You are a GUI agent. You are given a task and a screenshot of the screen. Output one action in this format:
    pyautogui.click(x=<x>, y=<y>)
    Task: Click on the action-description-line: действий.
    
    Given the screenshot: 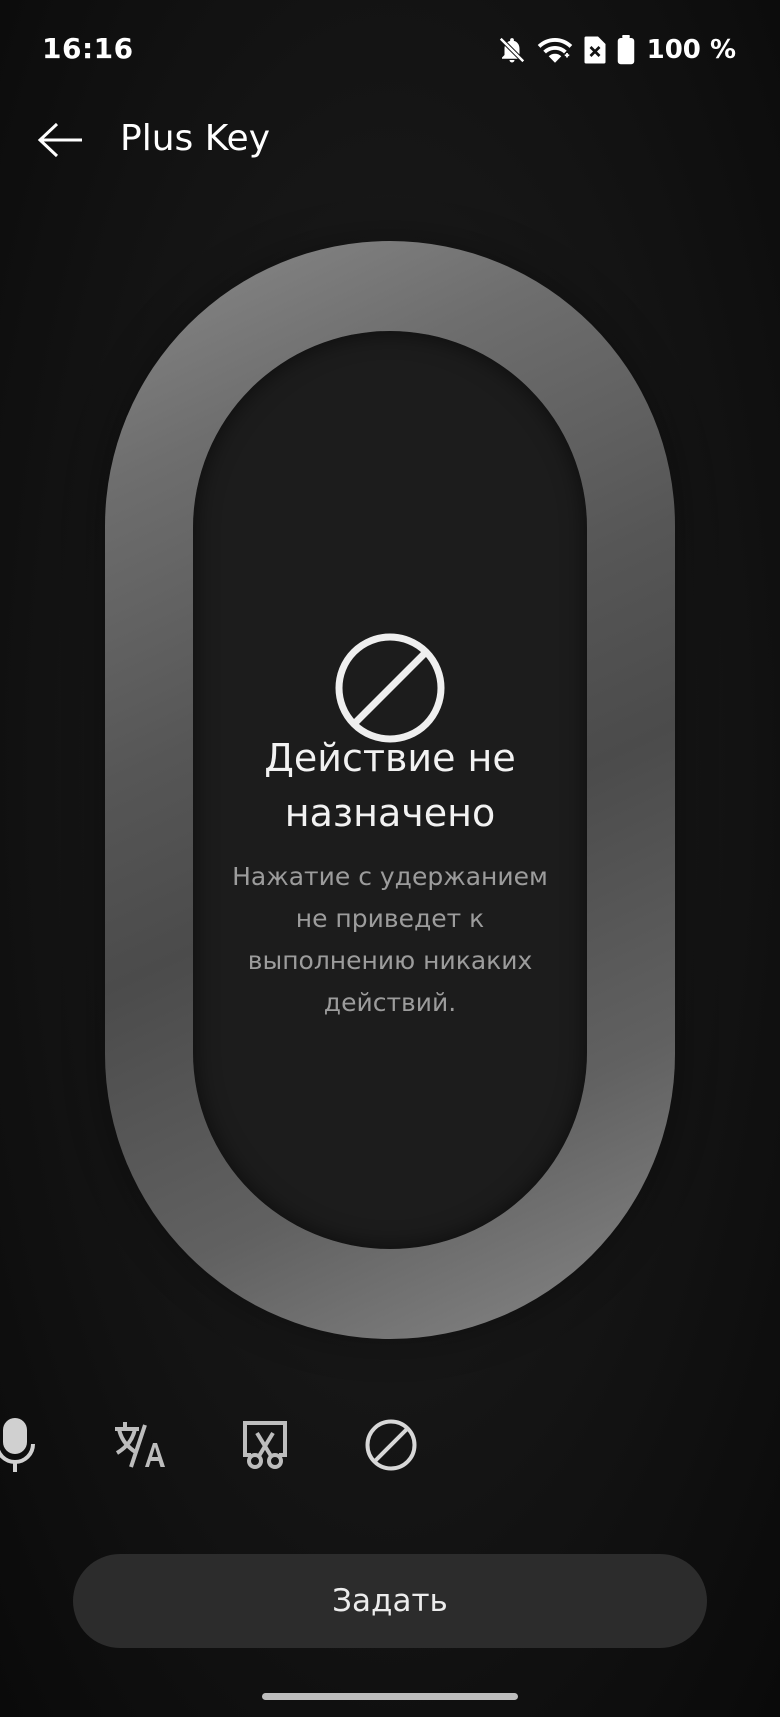 What is the action you would take?
    pyautogui.click(x=390, y=1002)
    